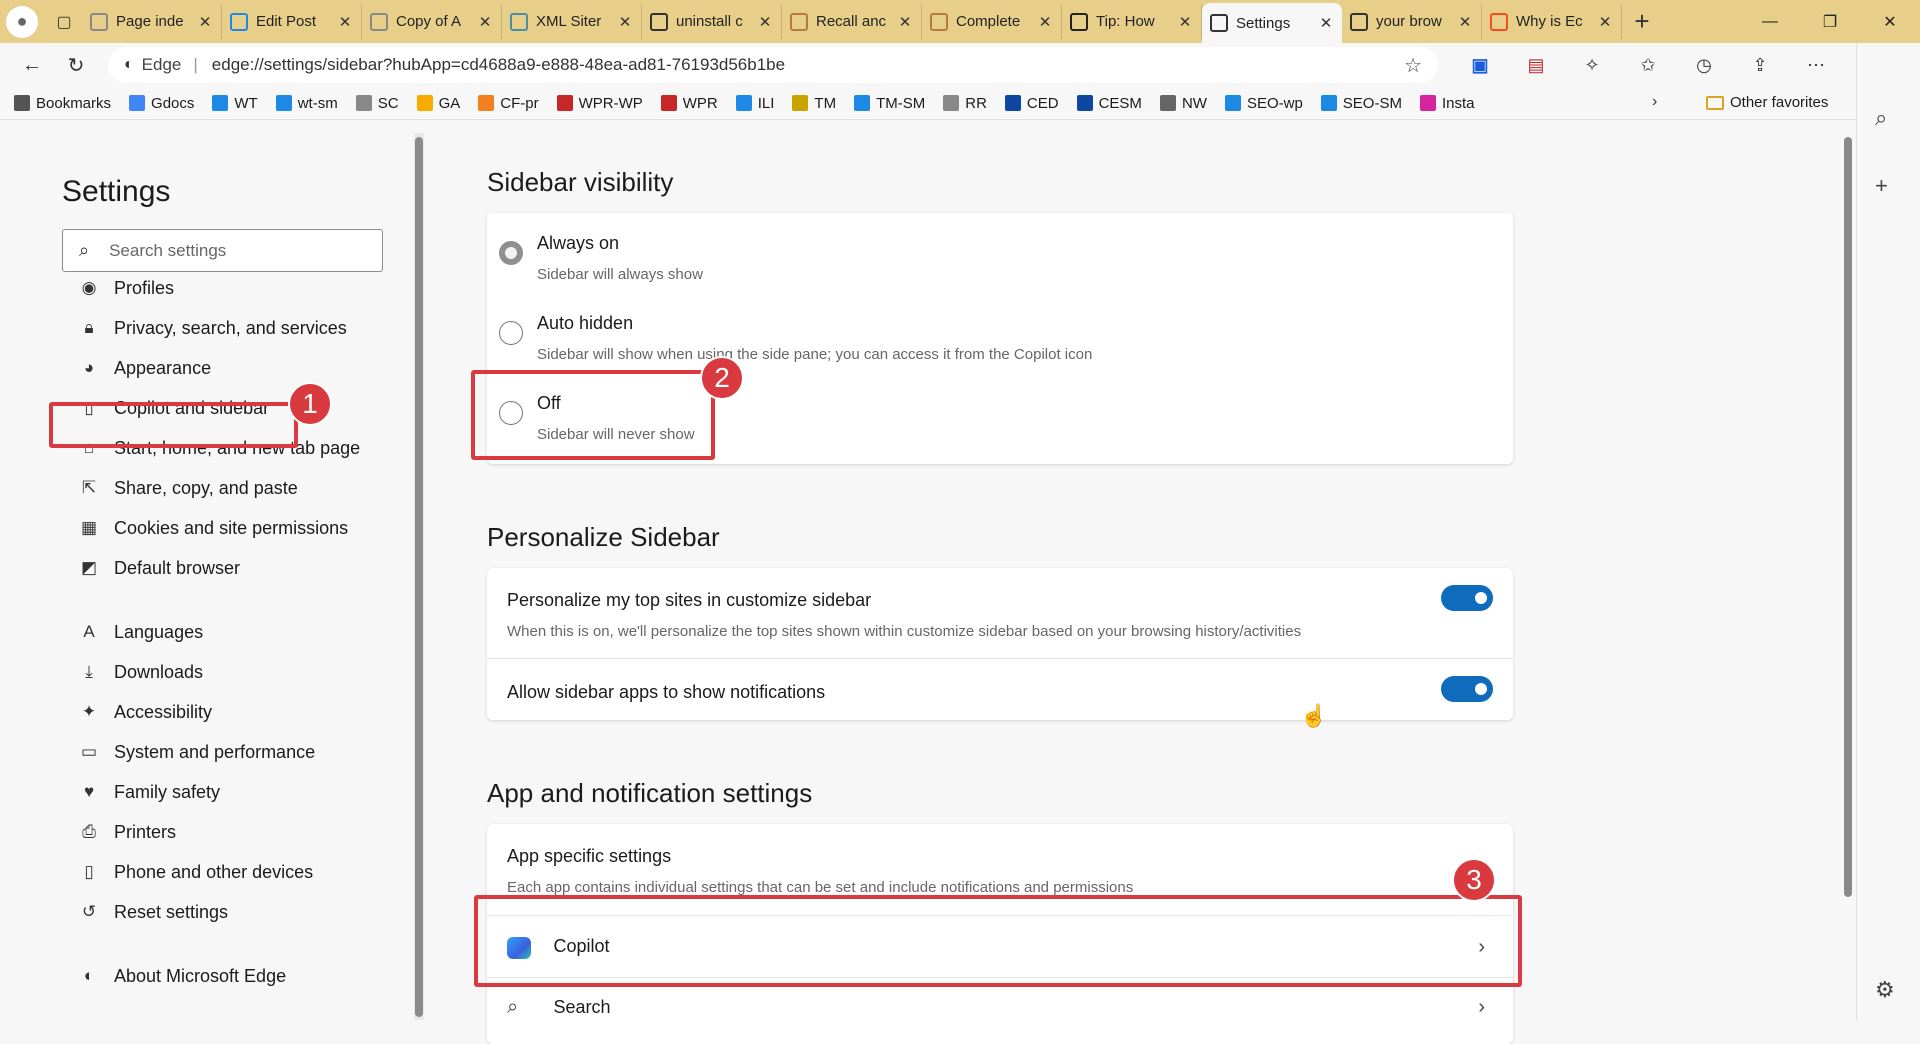 The width and height of the screenshot is (1920, 1044). What do you see at coordinates (182, 976) in the screenshot?
I see `sidebar-item-16: ◐ About Microsoft Edge` at bounding box center [182, 976].